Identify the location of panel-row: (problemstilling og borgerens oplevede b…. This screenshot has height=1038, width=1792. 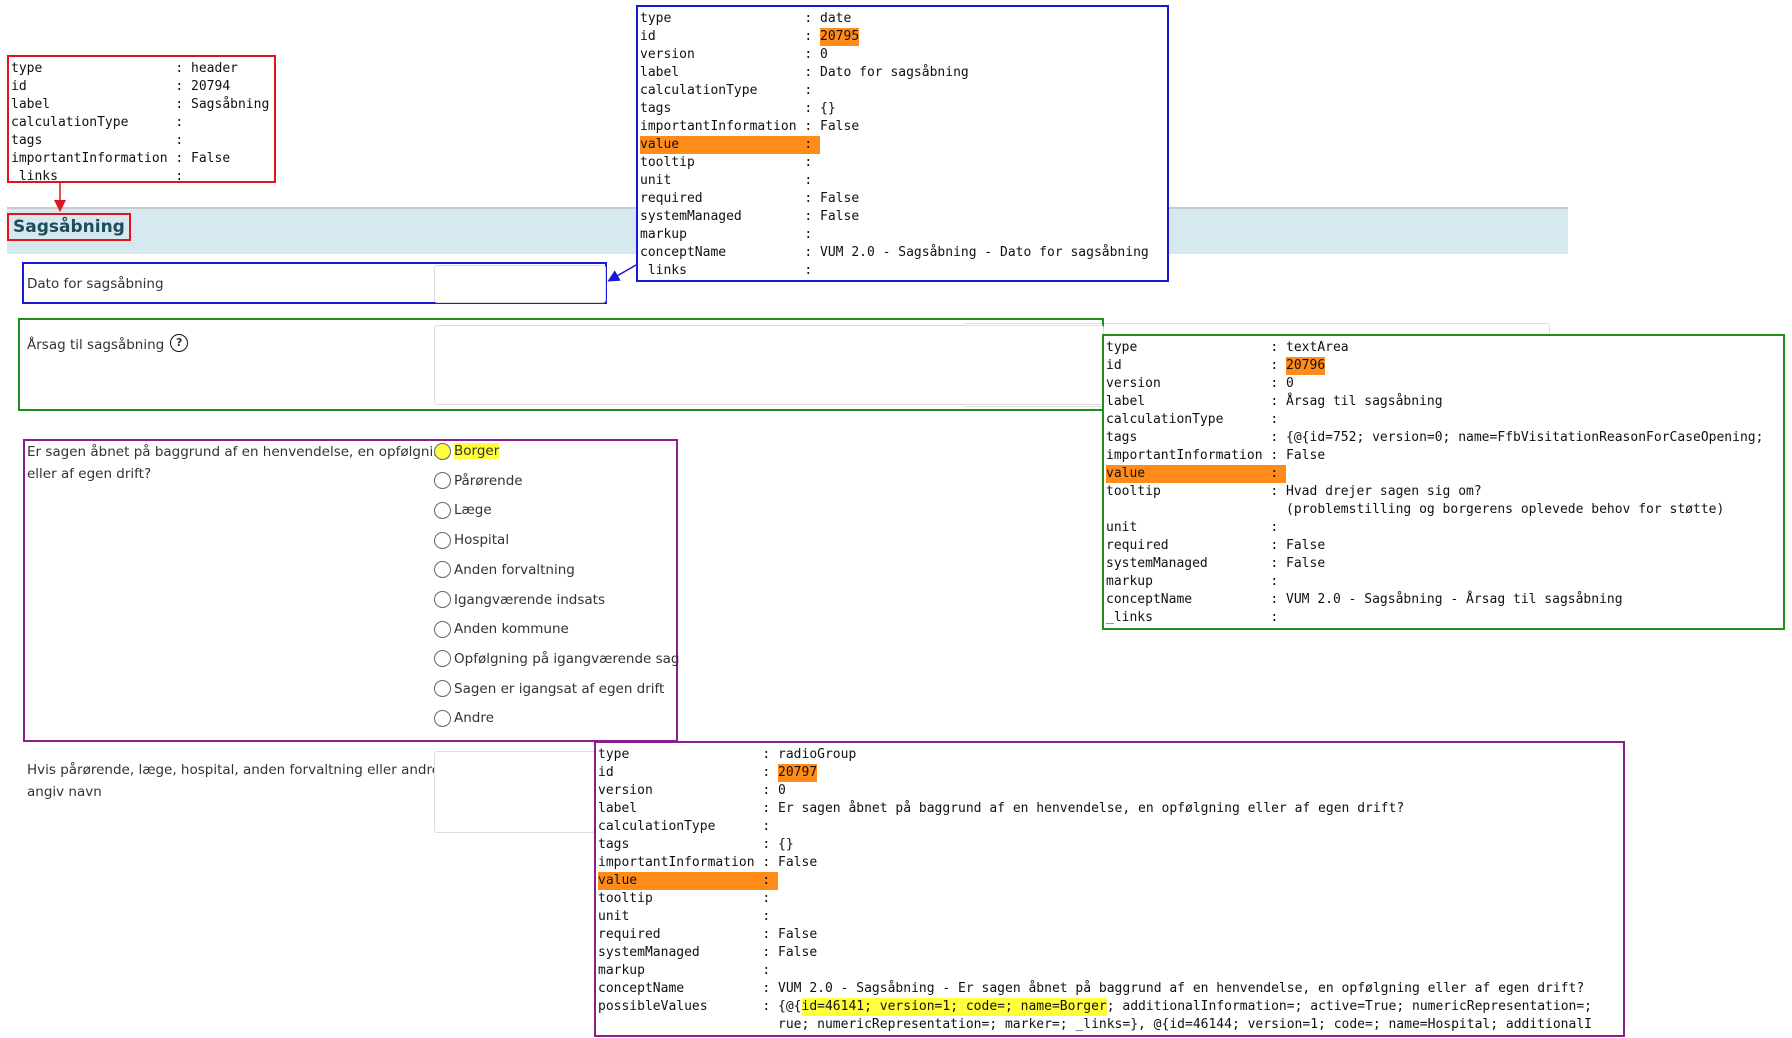
(1443, 510).